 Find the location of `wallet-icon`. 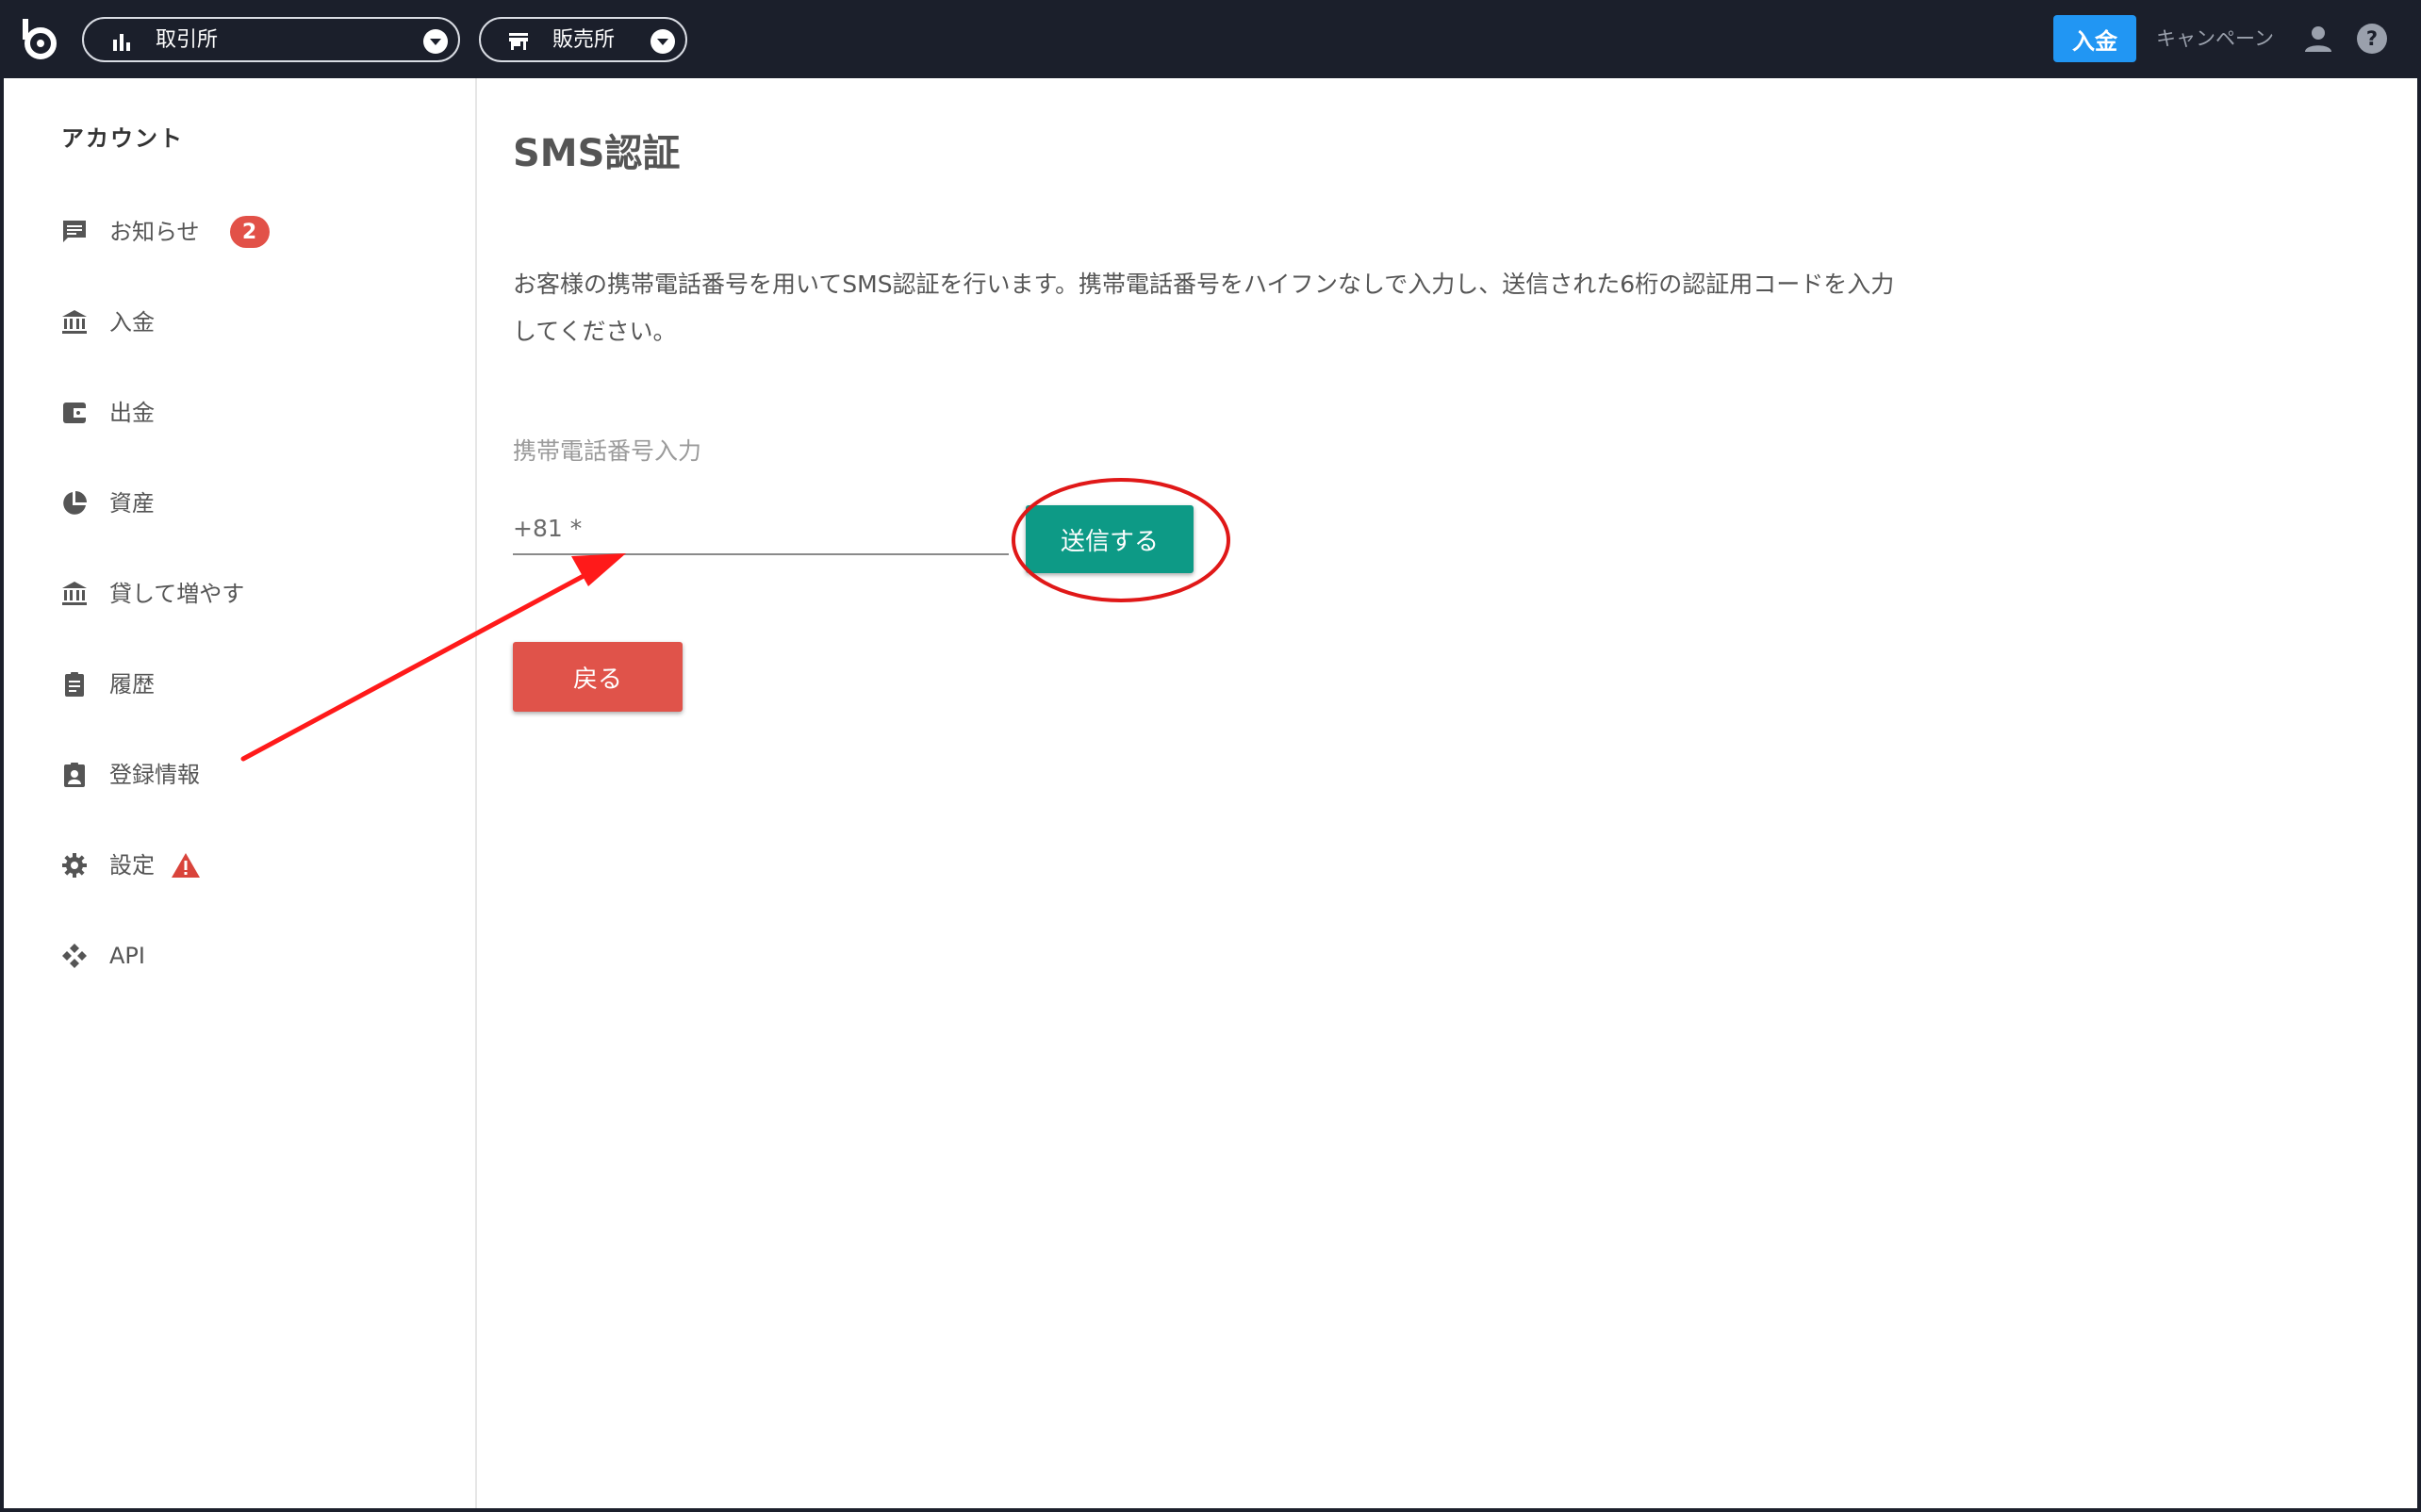

wallet-icon is located at coordinates (74, 413).